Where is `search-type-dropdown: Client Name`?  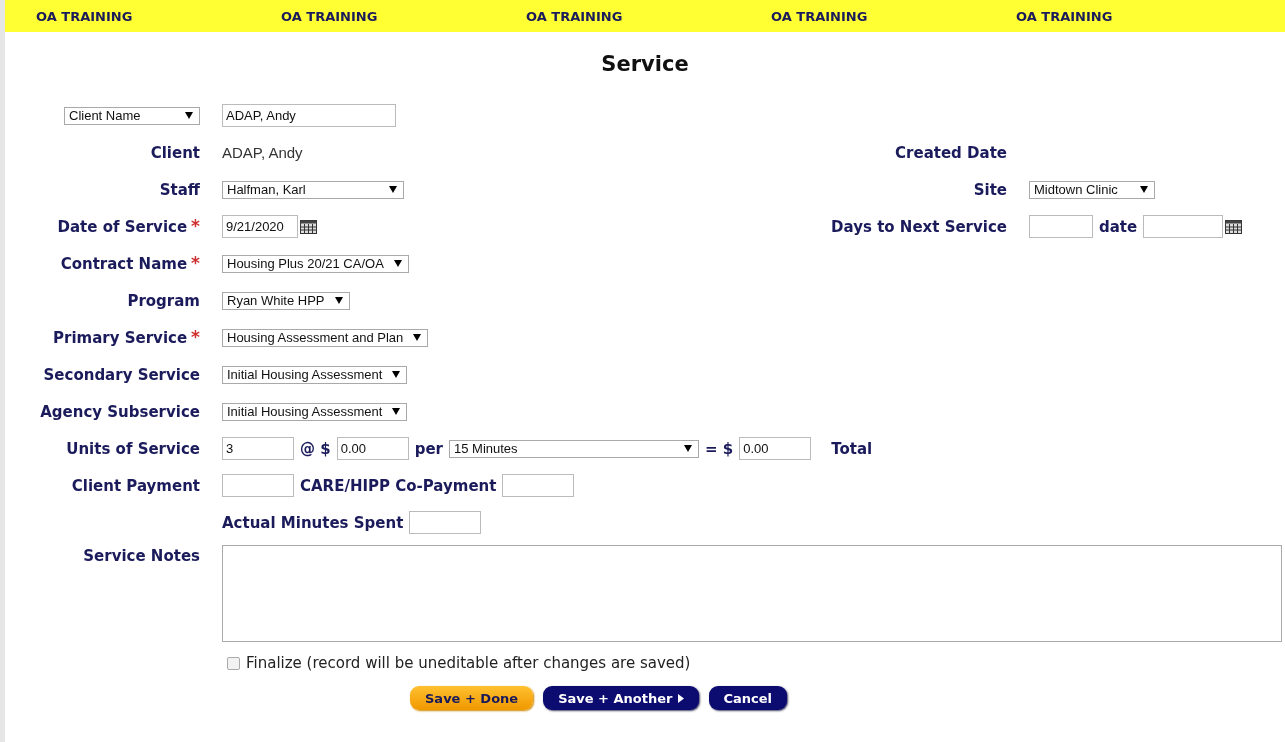 search-type-dropdown: Client Name is located at coordinates (132, 115).